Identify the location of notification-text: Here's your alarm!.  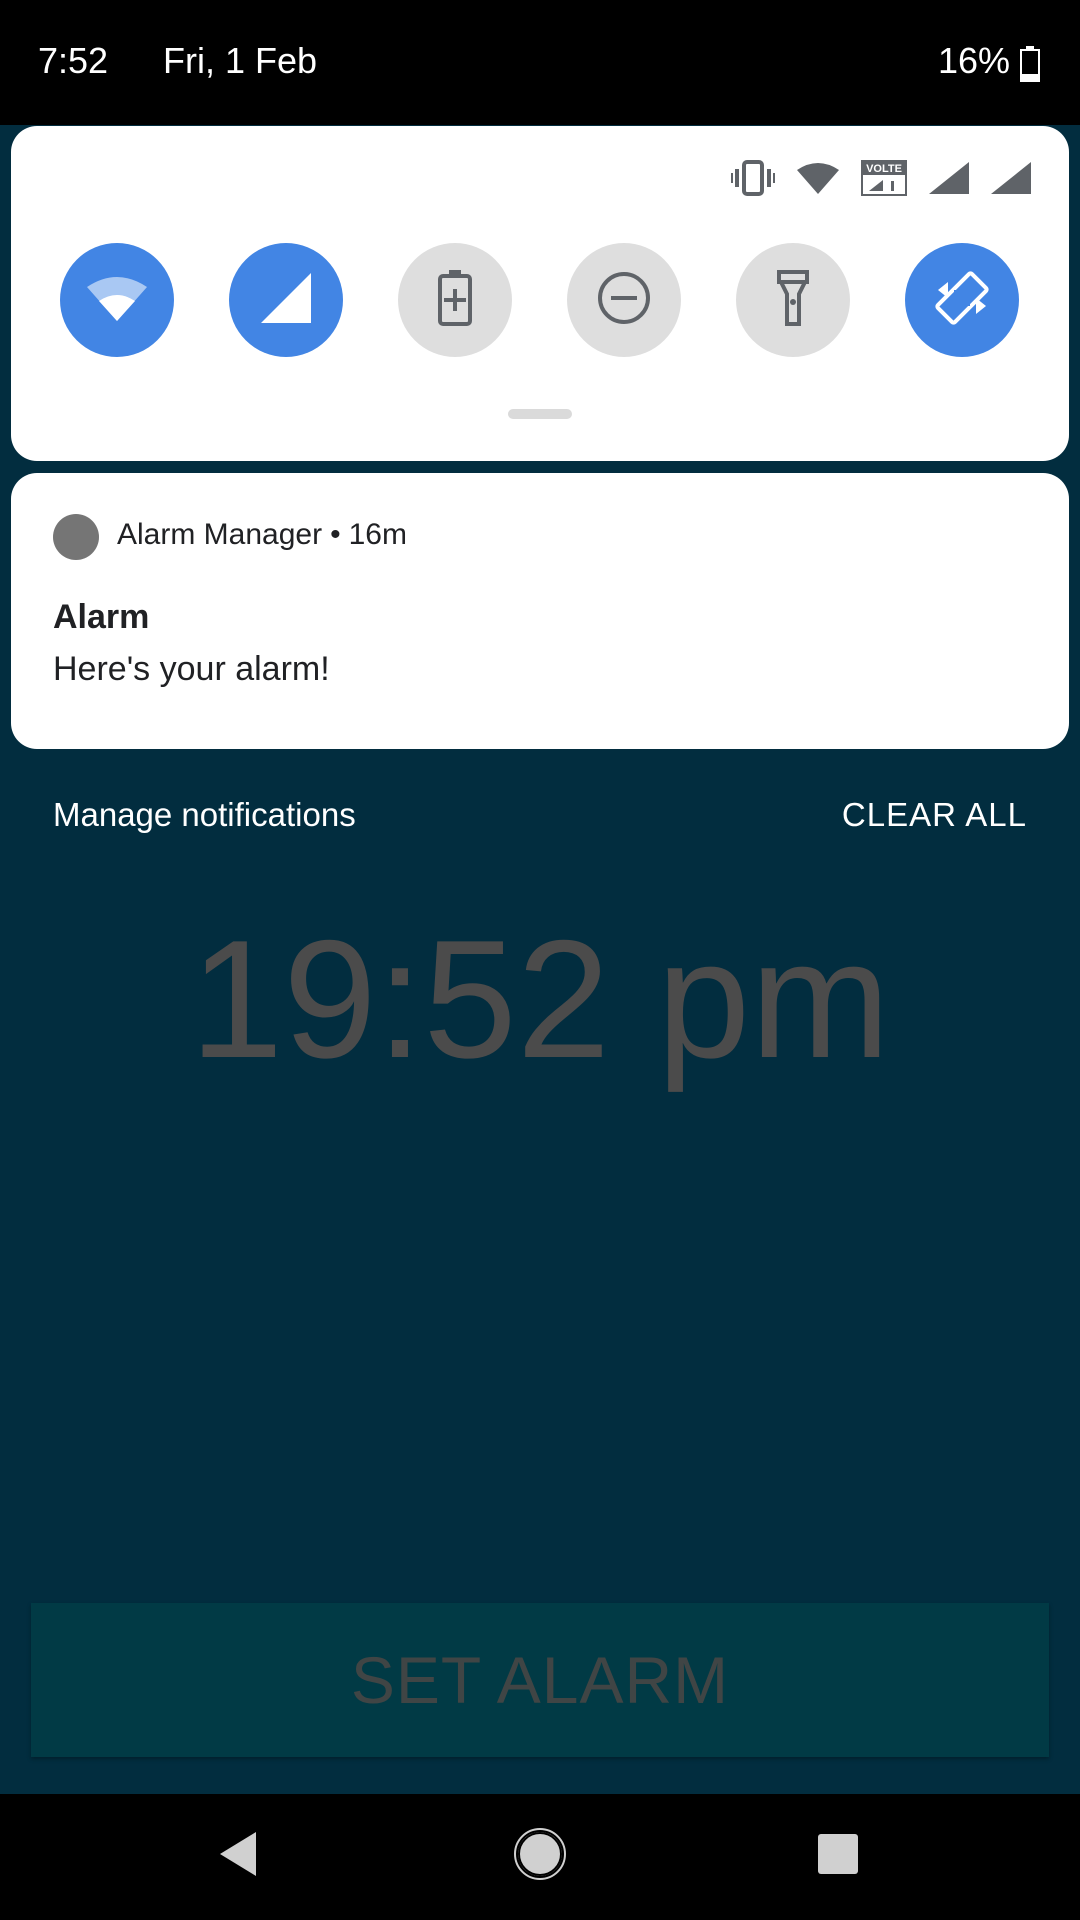
(191, 669).